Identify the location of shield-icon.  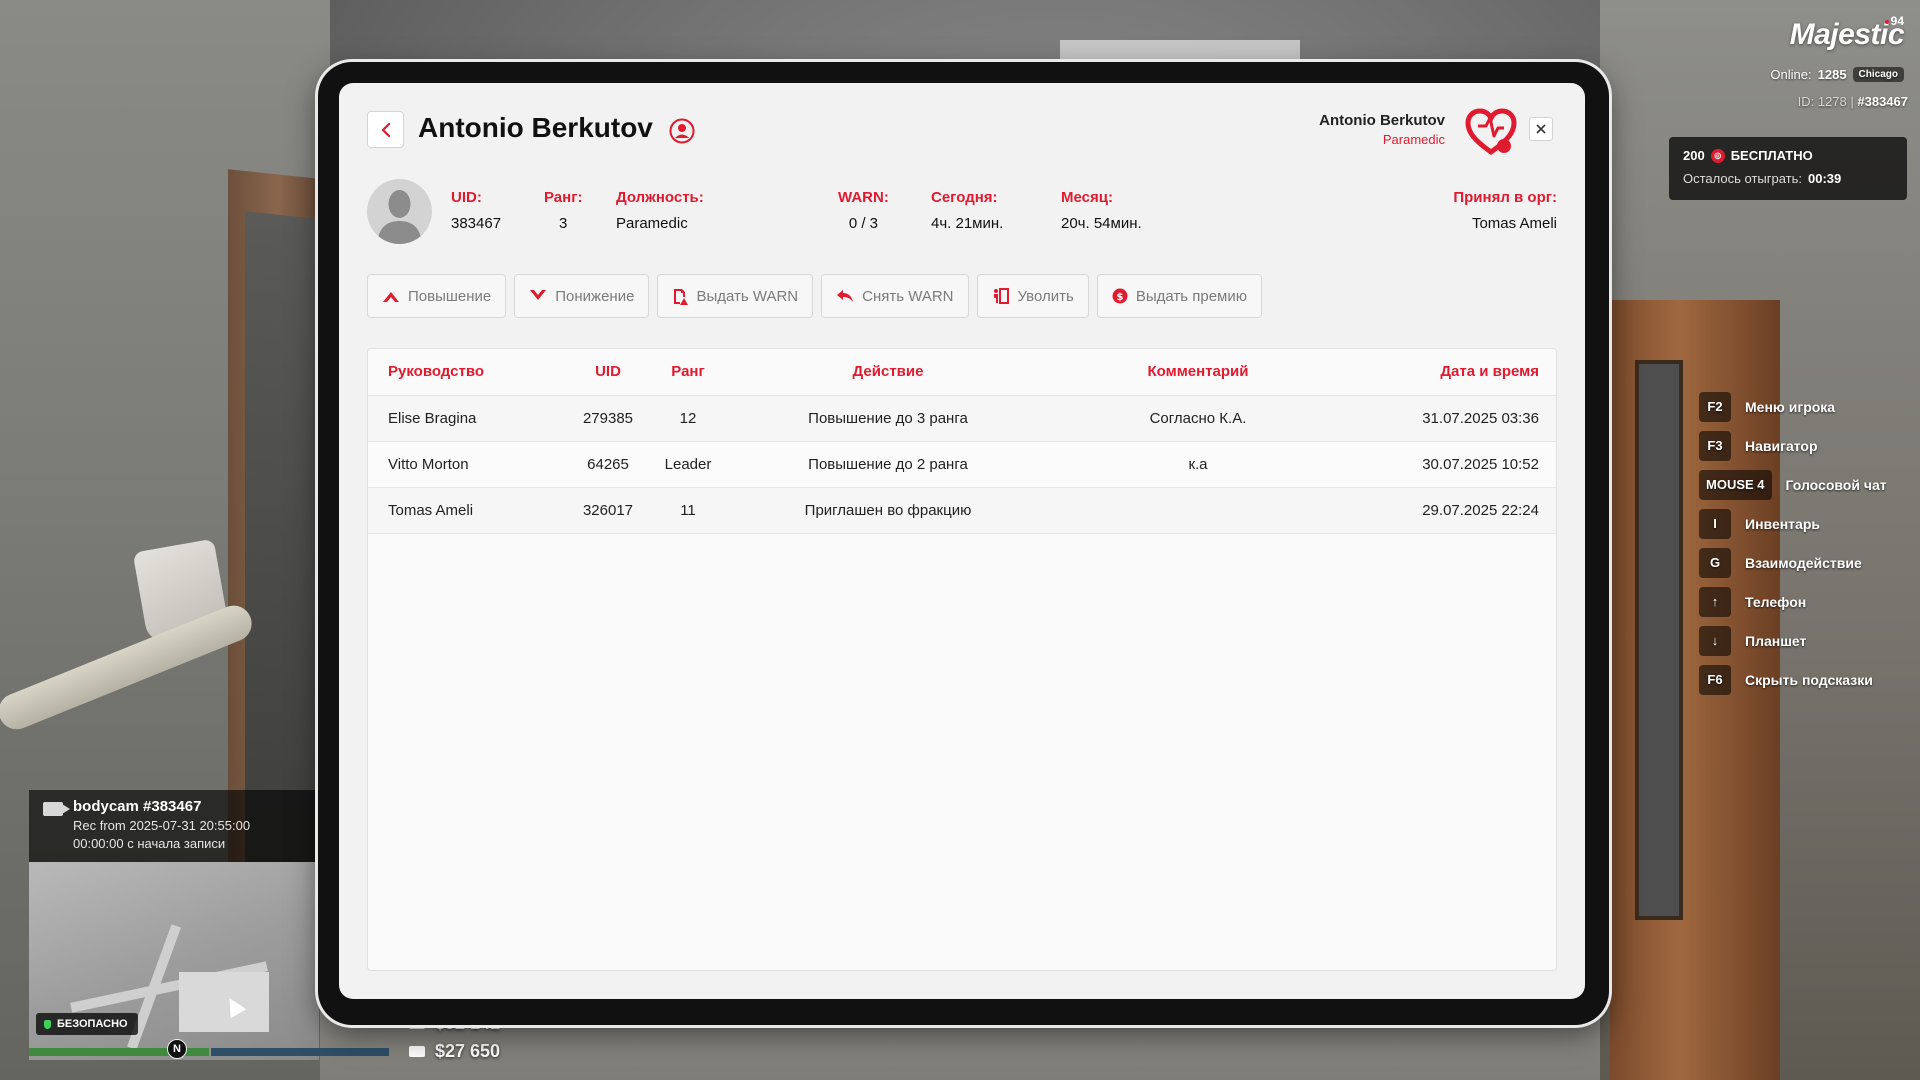
(47, 1024).